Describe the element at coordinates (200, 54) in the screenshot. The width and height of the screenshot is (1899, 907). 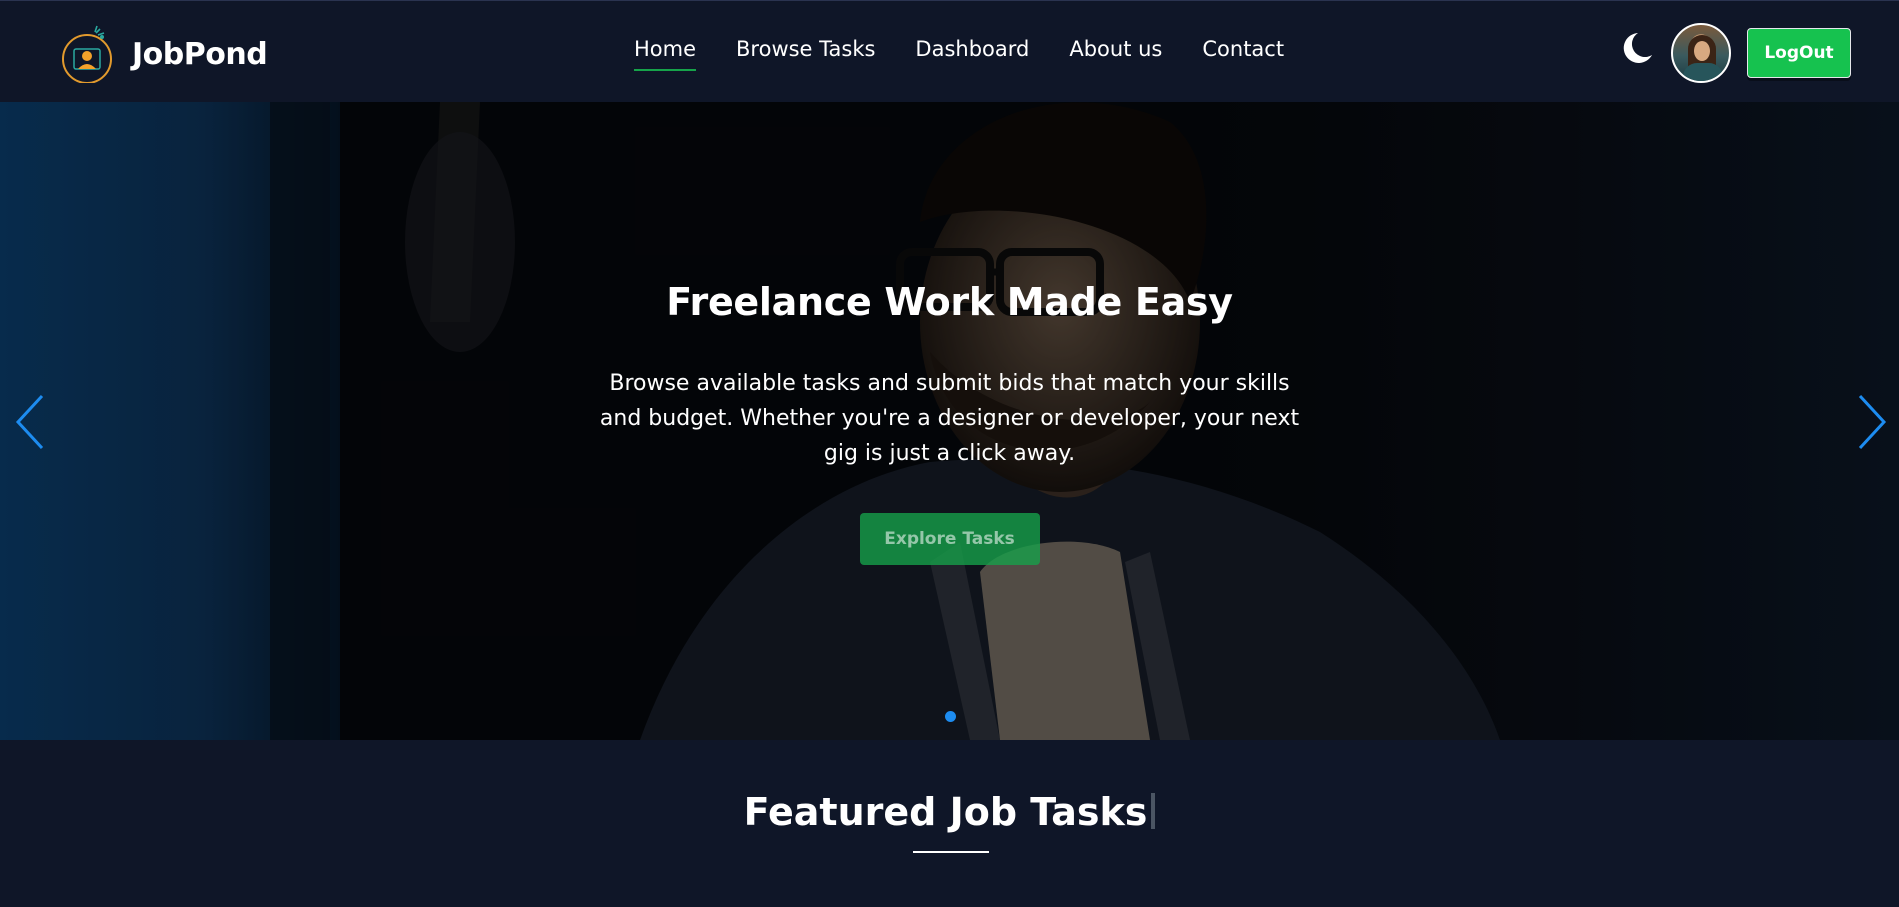
I see `brand-name: JobPond` at that location.